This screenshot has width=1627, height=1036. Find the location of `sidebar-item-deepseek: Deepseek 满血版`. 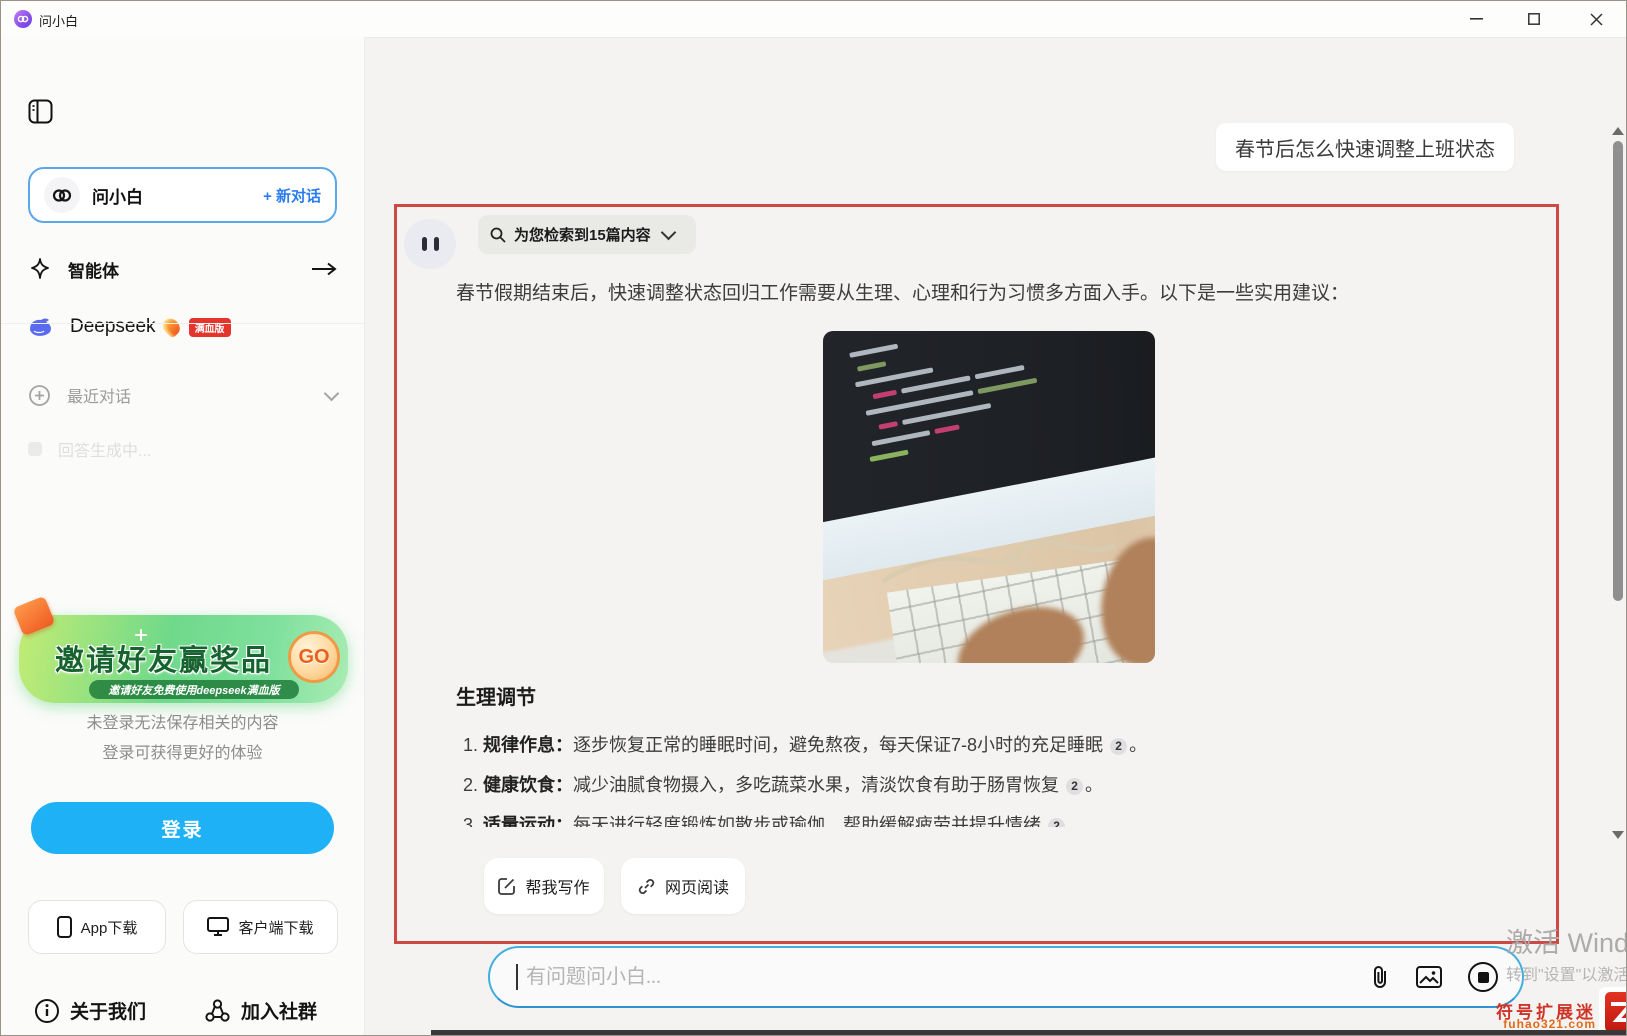

sidebar-item-deepseek: Deepseek 满血版 is located at coordinates (182, 327).